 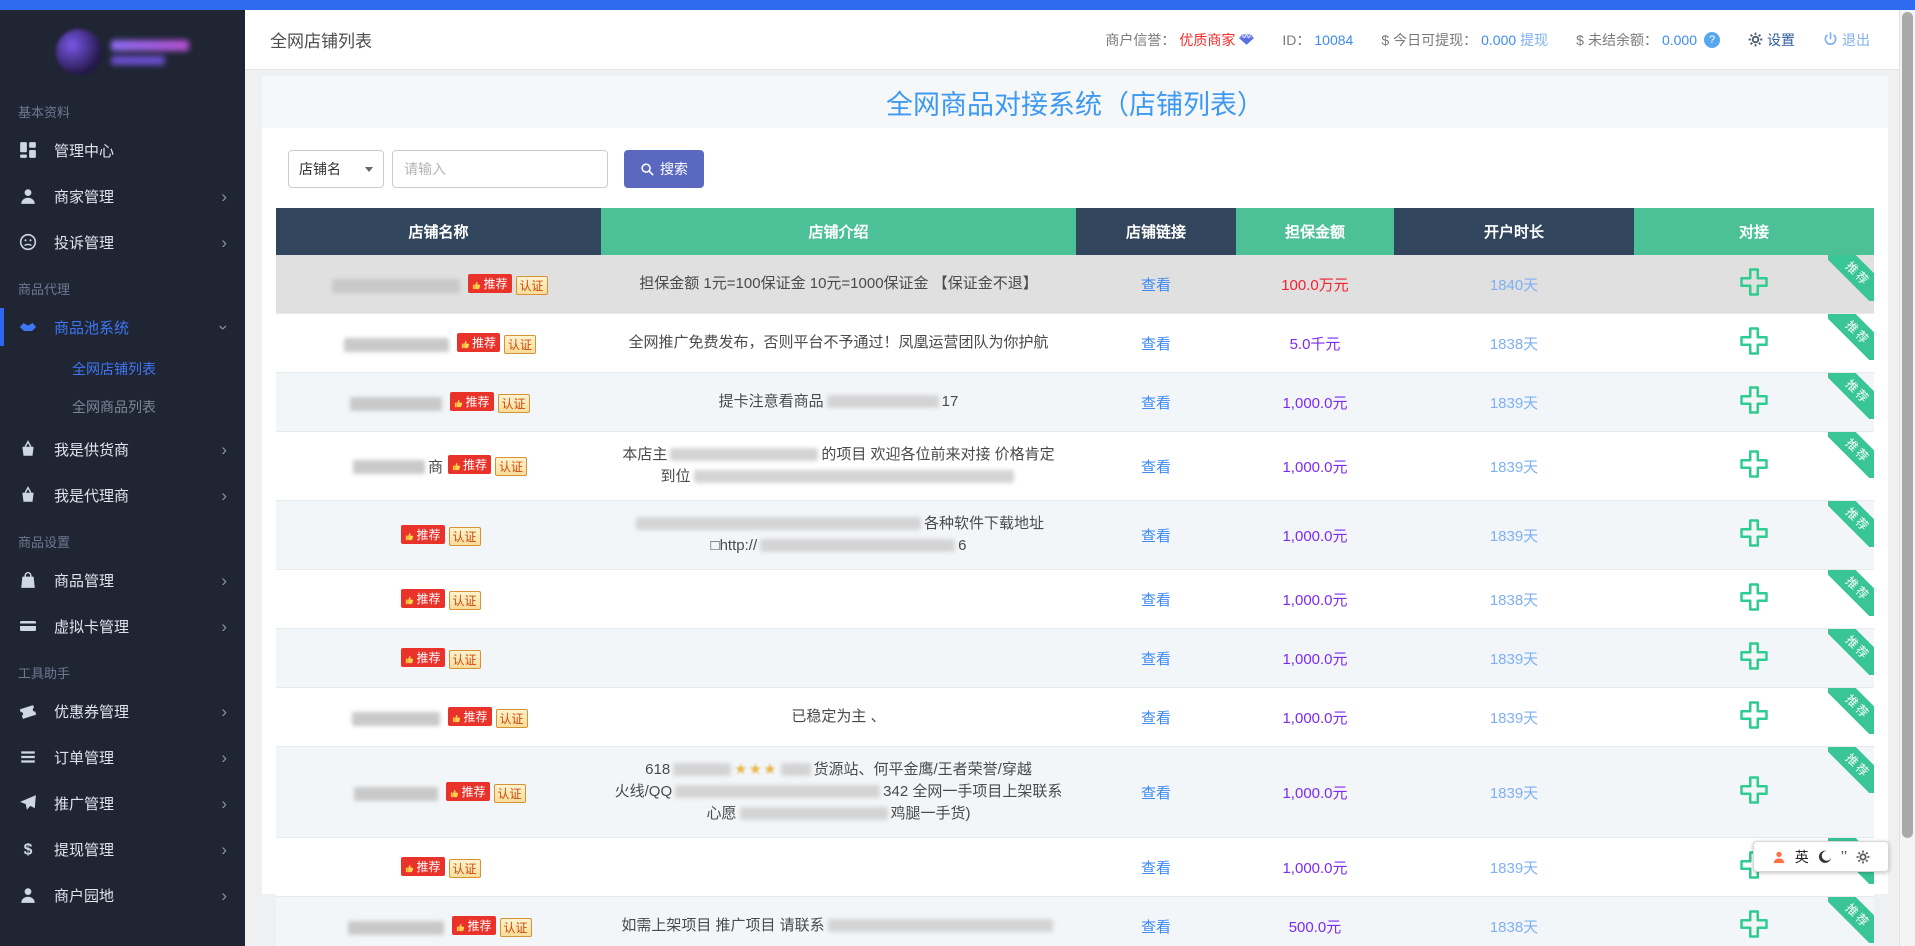 What do you see at coordinates (1844, 856) in the screenshot?
I see `quote-marks-icon: ’’` at bounding box center [1844, 856].